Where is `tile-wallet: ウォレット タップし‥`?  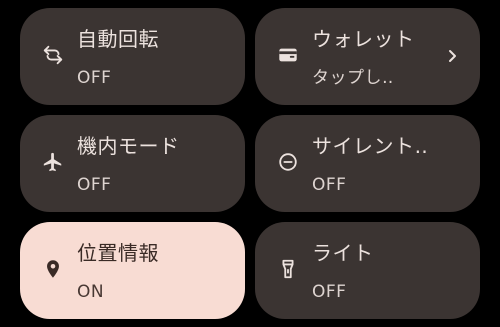
tile-wallet: ウォレット タップし‥ is located at coordinates (367, 56).